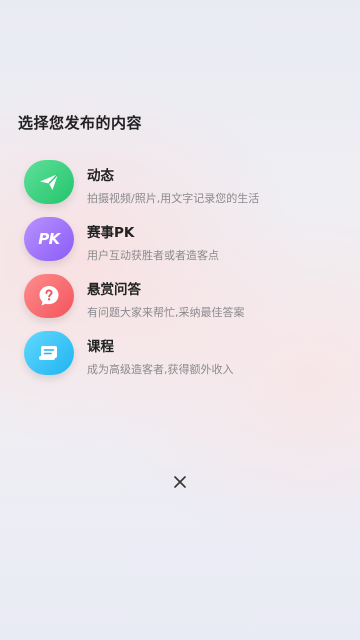  Describe the element at coordinates (184, 356) in the screenshot. I see `option-course: 课程 成为高级造客者,获得额外收入` at that location.